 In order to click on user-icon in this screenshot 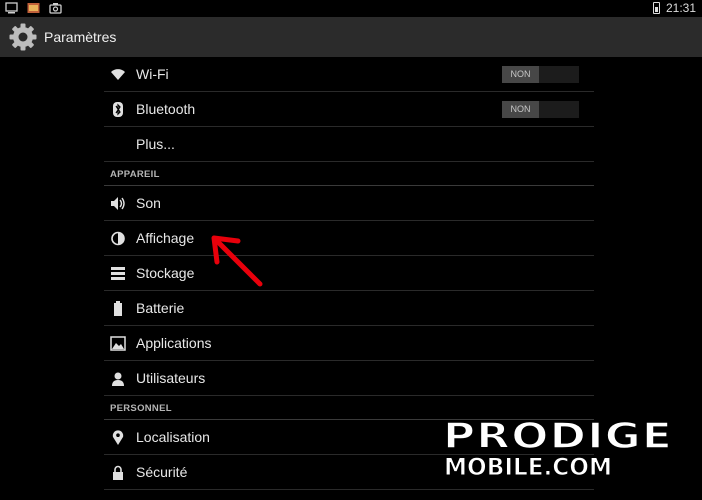, I will do `click(118, 379)`.